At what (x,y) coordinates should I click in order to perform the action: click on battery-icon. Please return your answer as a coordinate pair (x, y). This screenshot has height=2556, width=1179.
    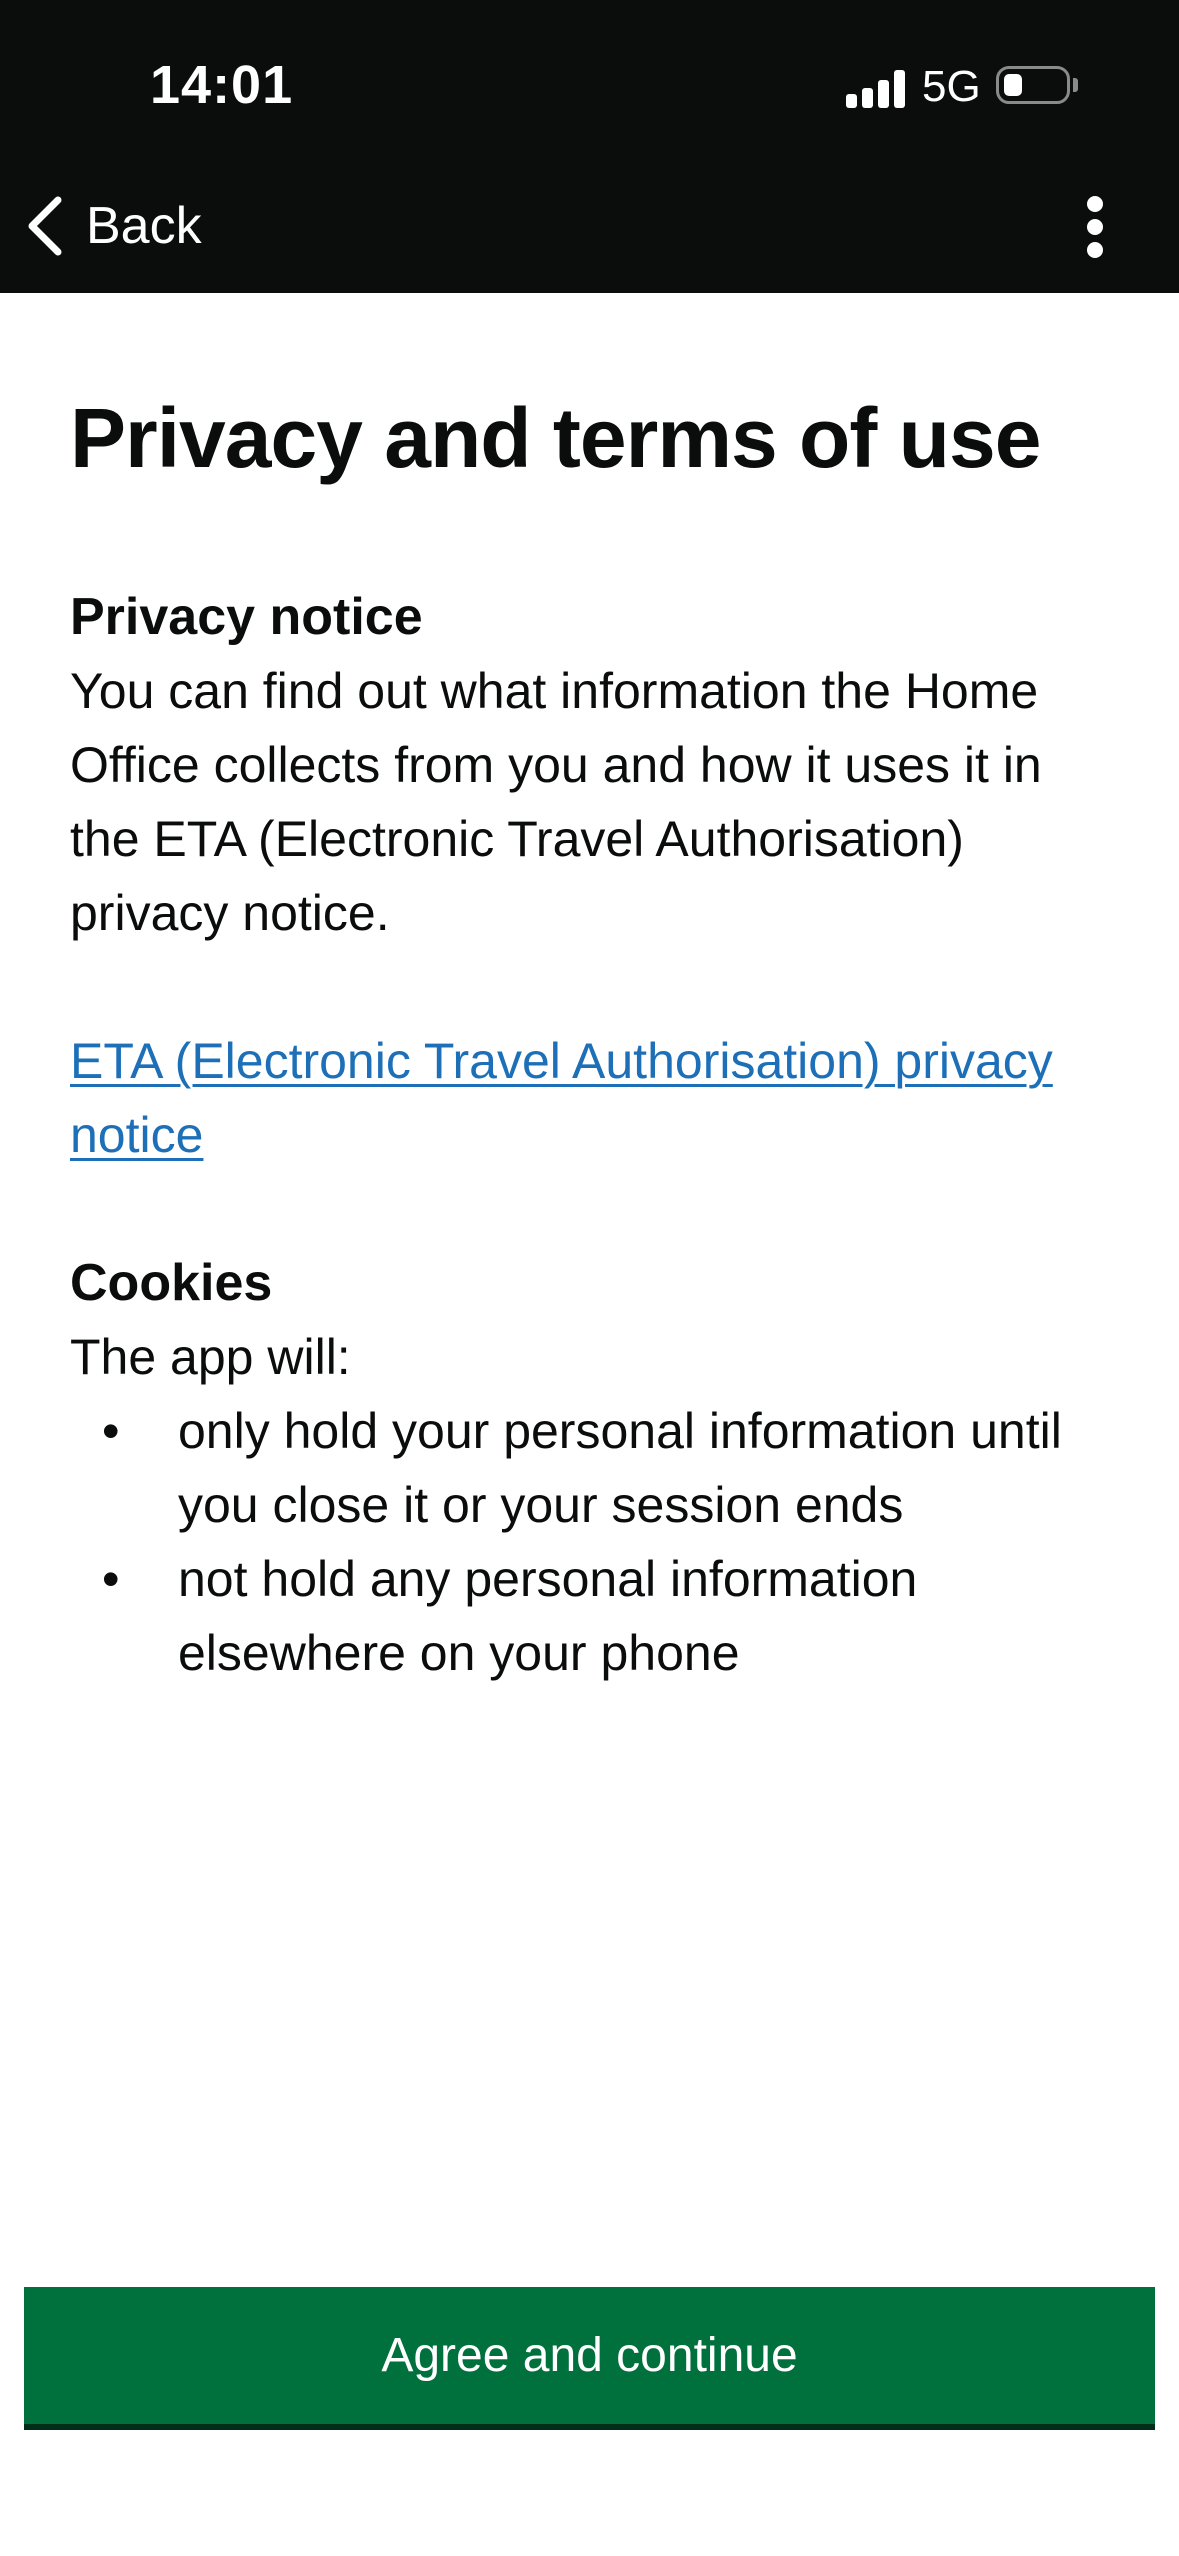
    Looking at the image, I should click on (1033, 85).